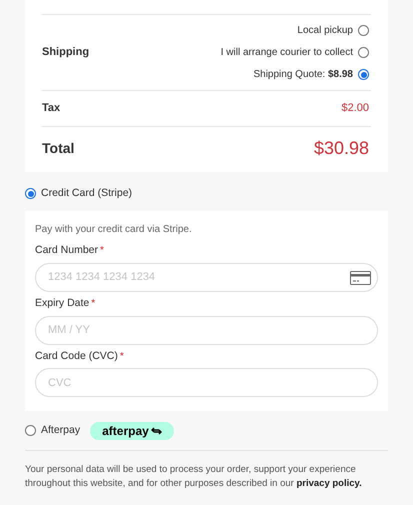  What do you see at coordinates (66, 250) in the screenshot?
I see `field-label: Card Number` at bounding box center [66, 250].